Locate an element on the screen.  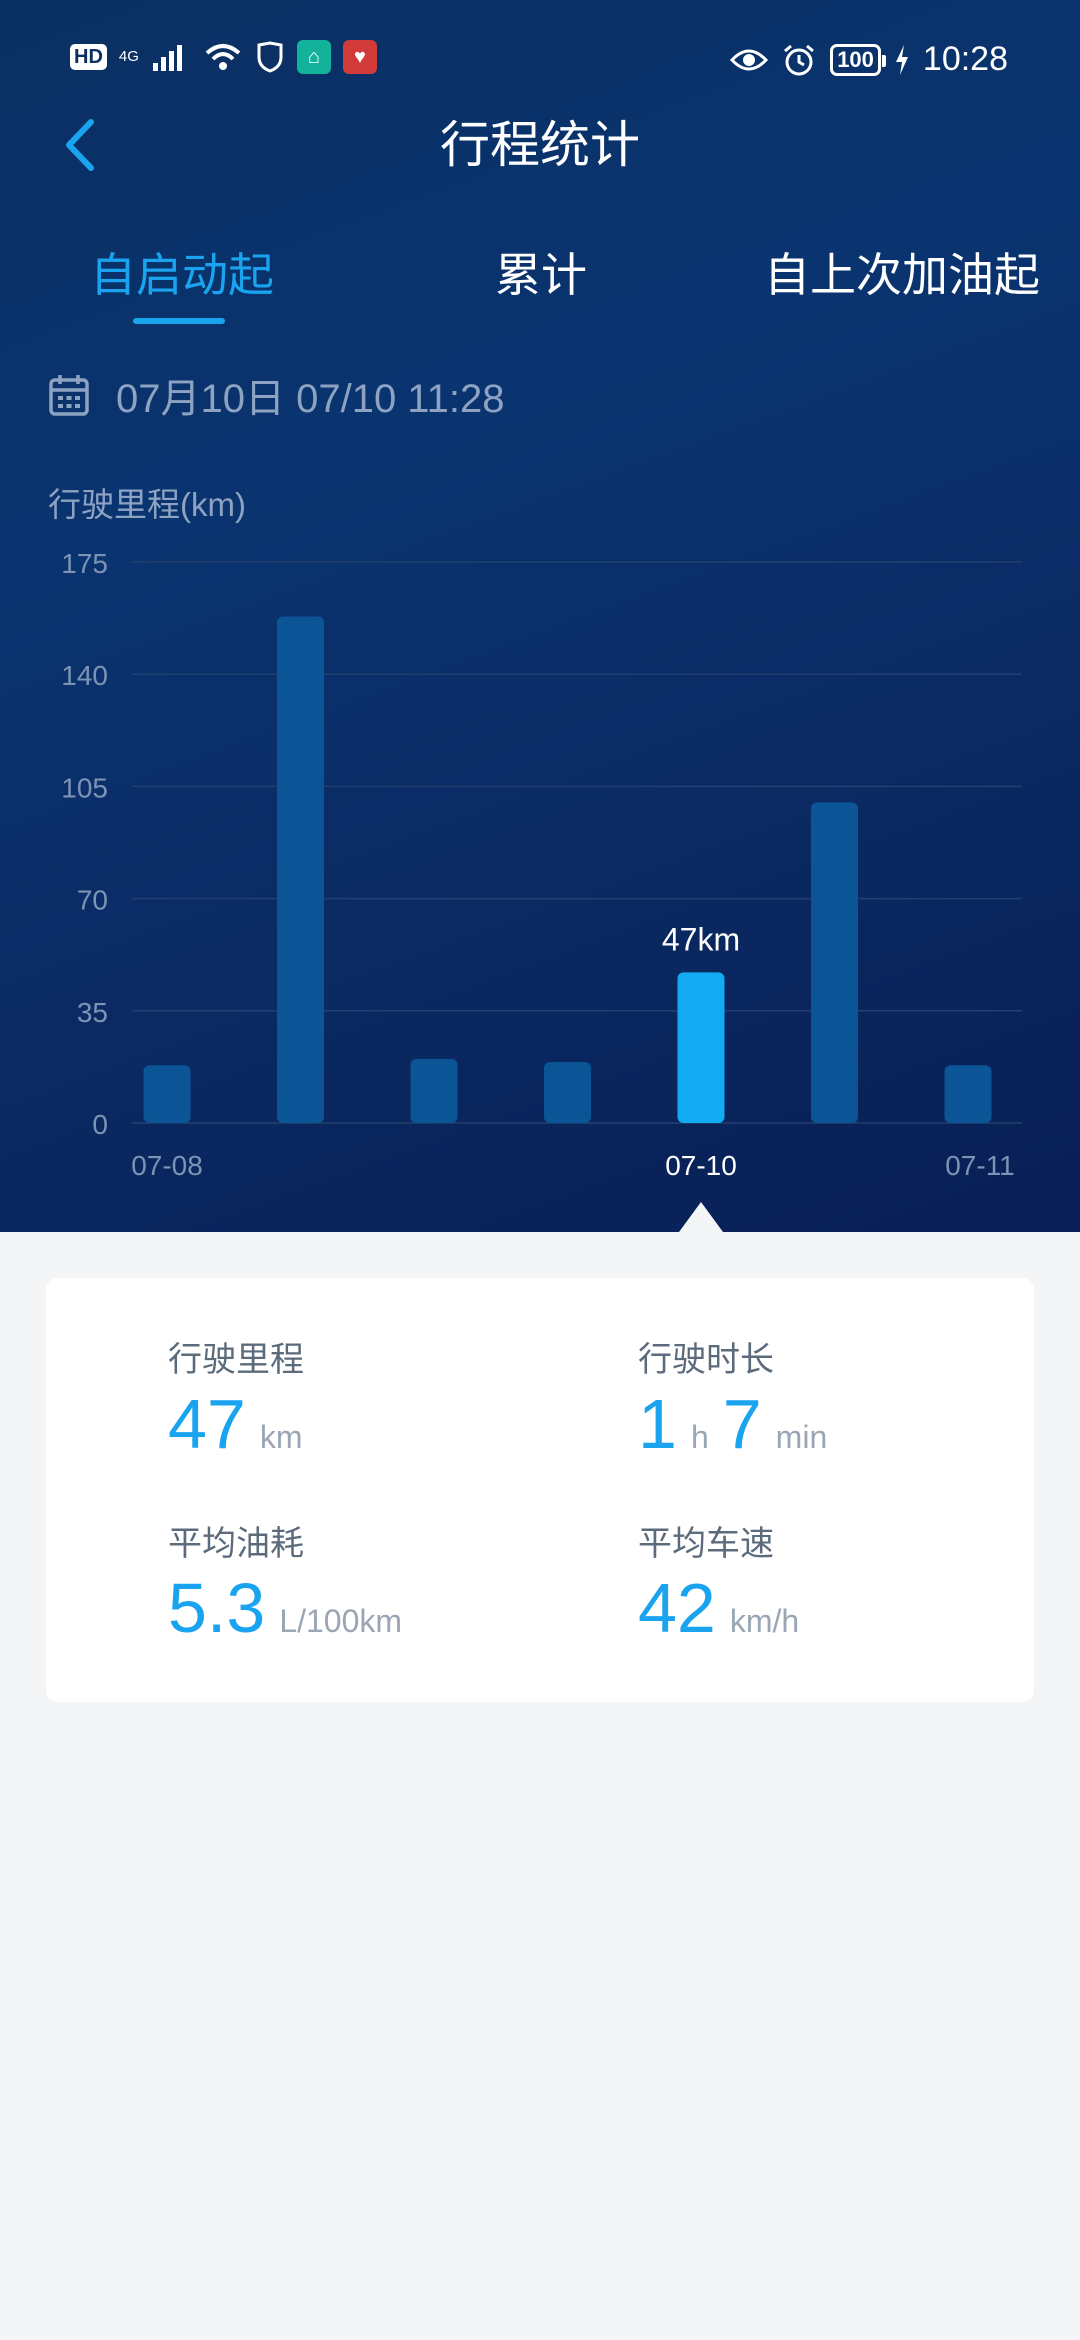
stat-duration-minutes-unit: min is located at coordinates (801, 1437).